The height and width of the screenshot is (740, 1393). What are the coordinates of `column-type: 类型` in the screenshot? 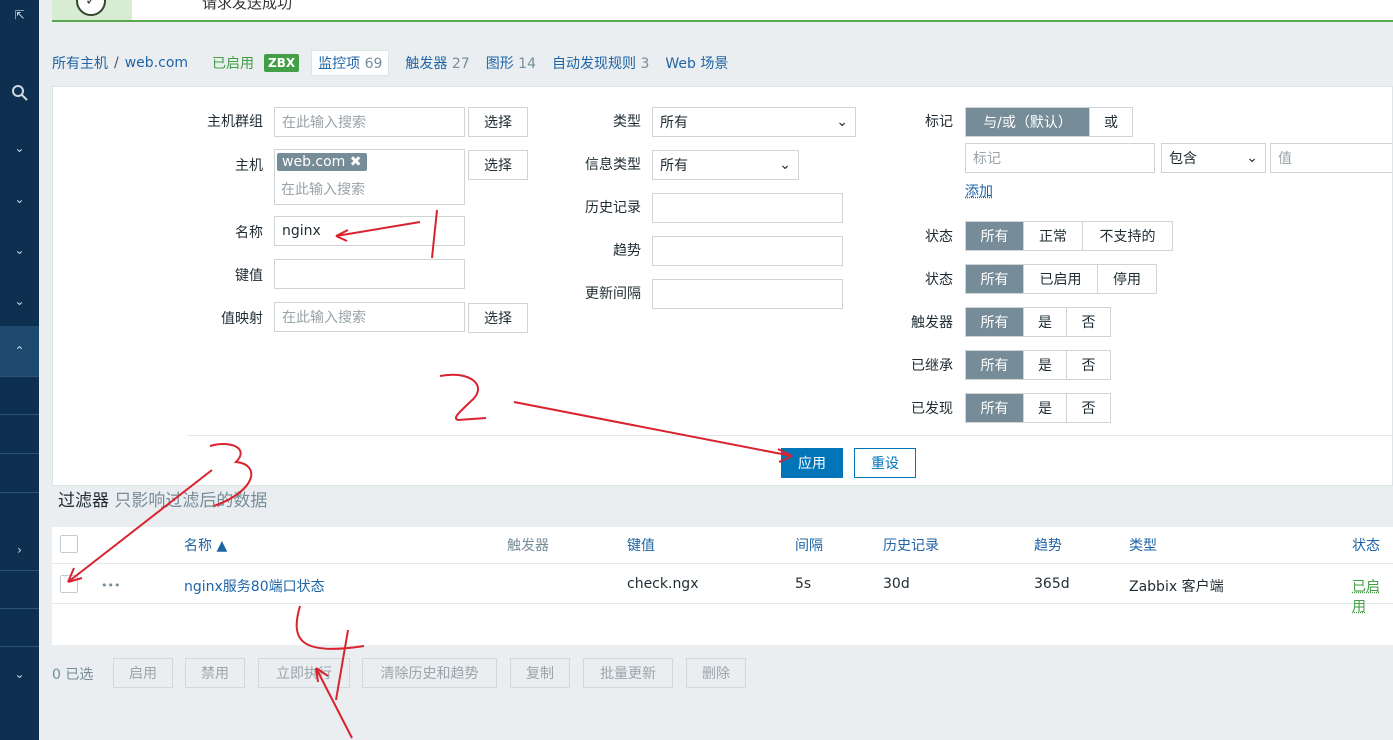 It's located at (1143, 545).